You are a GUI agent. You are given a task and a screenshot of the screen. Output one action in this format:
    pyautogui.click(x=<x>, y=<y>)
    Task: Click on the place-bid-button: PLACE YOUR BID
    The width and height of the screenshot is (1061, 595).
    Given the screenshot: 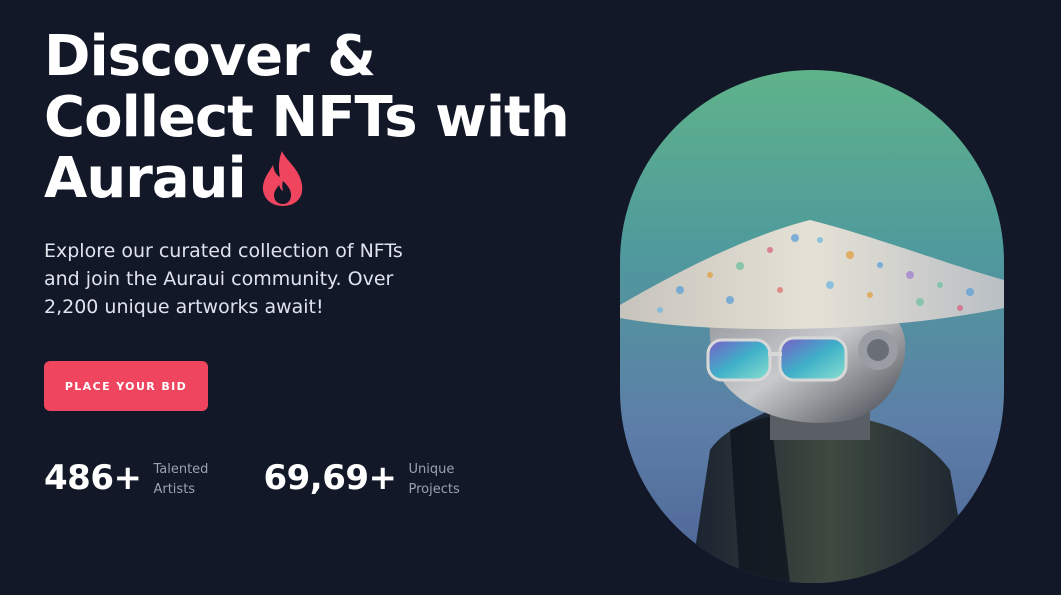 What is the action you would take?
    pyautogui.click(x=126, y=386)
    